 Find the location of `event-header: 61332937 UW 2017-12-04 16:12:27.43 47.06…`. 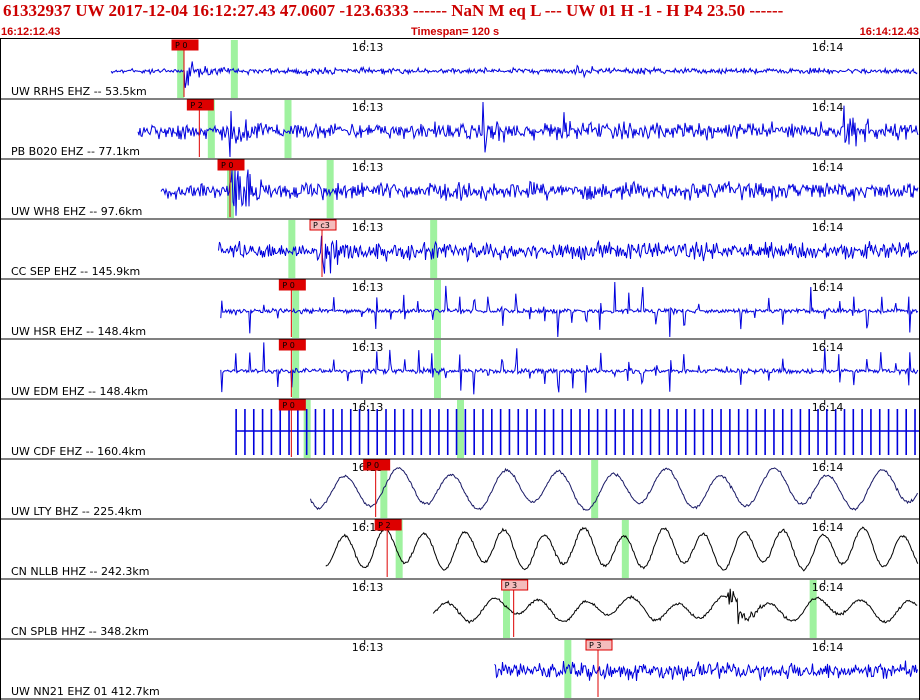

event-header: 61332937 UW 2017-12-04 16:12:27.43 47.06… is located at coordinates (393, 10).